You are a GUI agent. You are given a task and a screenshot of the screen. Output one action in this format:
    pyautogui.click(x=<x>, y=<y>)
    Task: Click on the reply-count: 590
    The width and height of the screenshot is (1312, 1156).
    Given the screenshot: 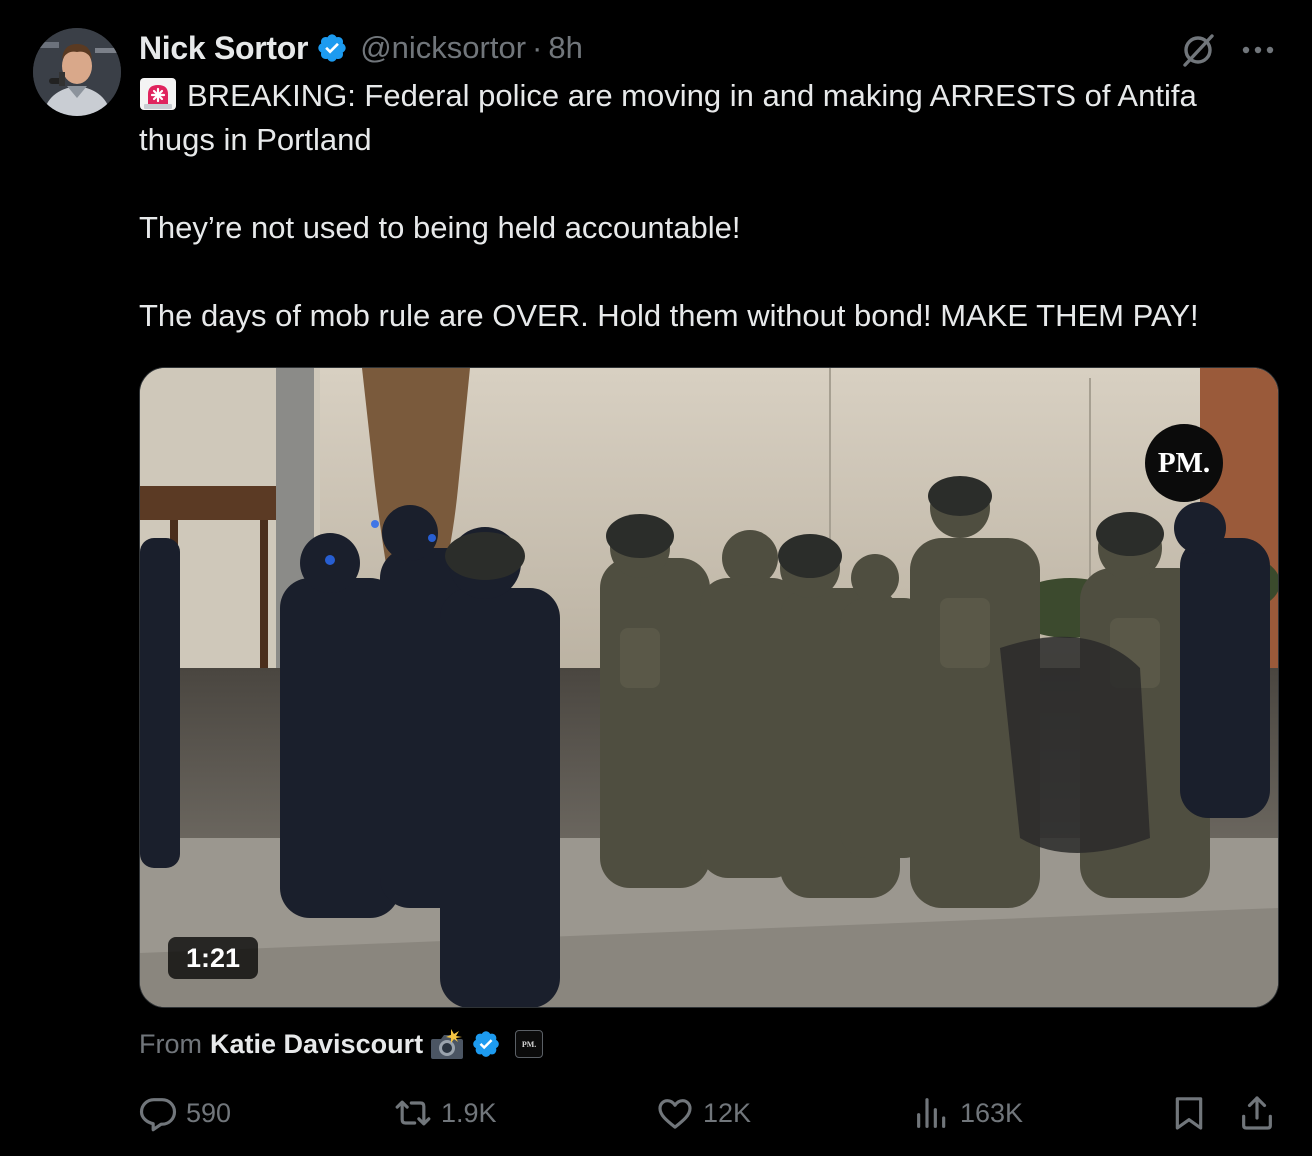 What is the action you would take?
    pyautogui.click(x=209, y=1112)
    